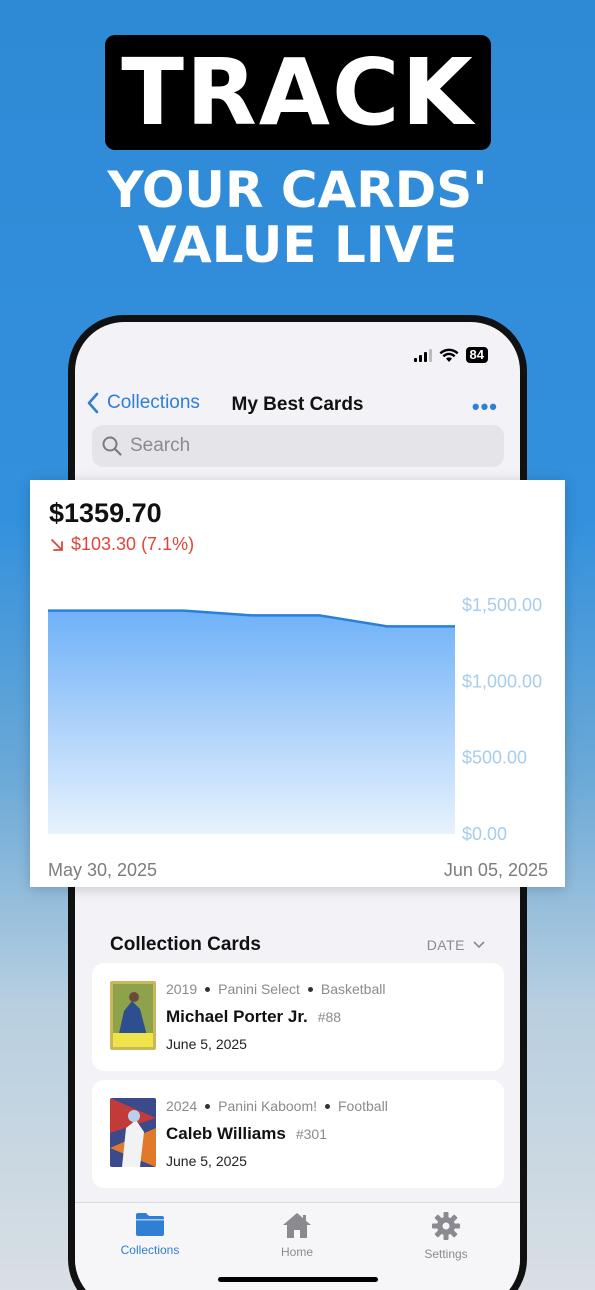  What do you see at coordinates (267, 1106) in the screenshot?
I see `card-set: Panini Kaboom!` at bounding box center [267, 1106].